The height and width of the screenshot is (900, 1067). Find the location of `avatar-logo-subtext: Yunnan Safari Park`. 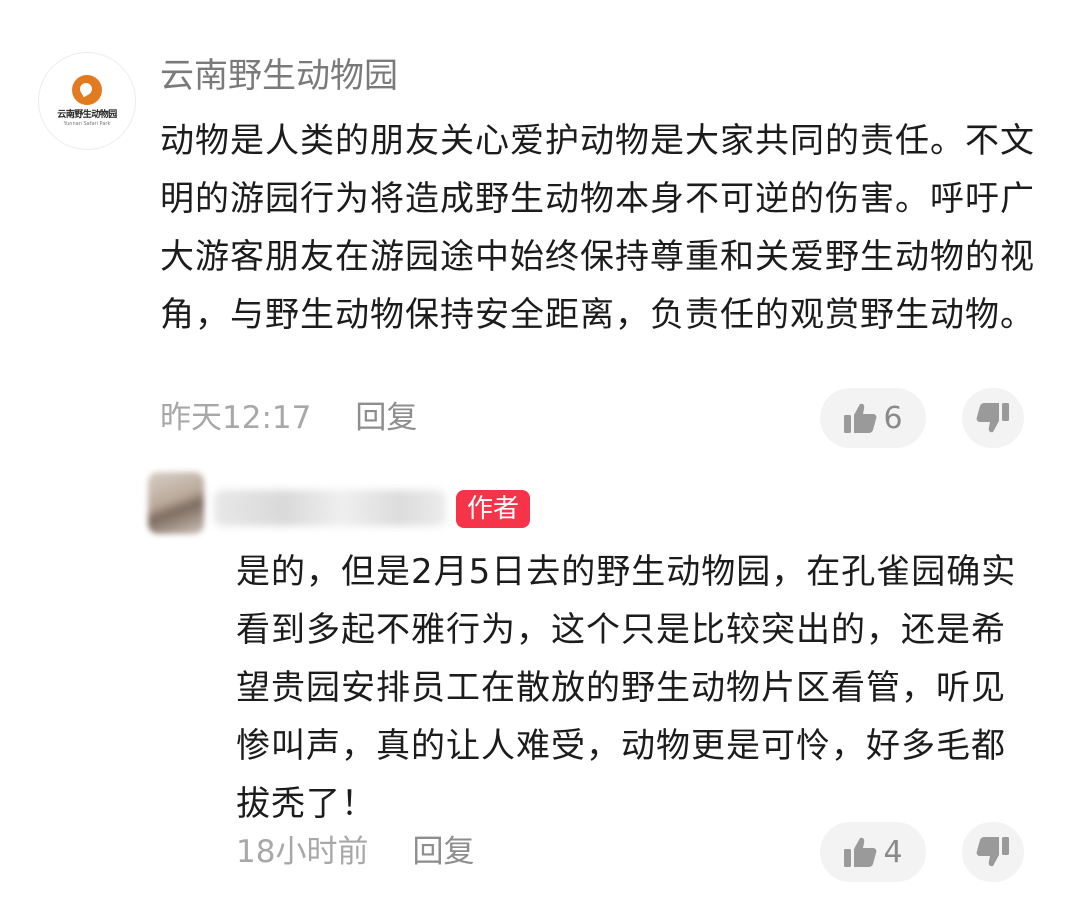

avatar-logo-subtext: Yunnan Safari Park is located at coordinates (87, 123).